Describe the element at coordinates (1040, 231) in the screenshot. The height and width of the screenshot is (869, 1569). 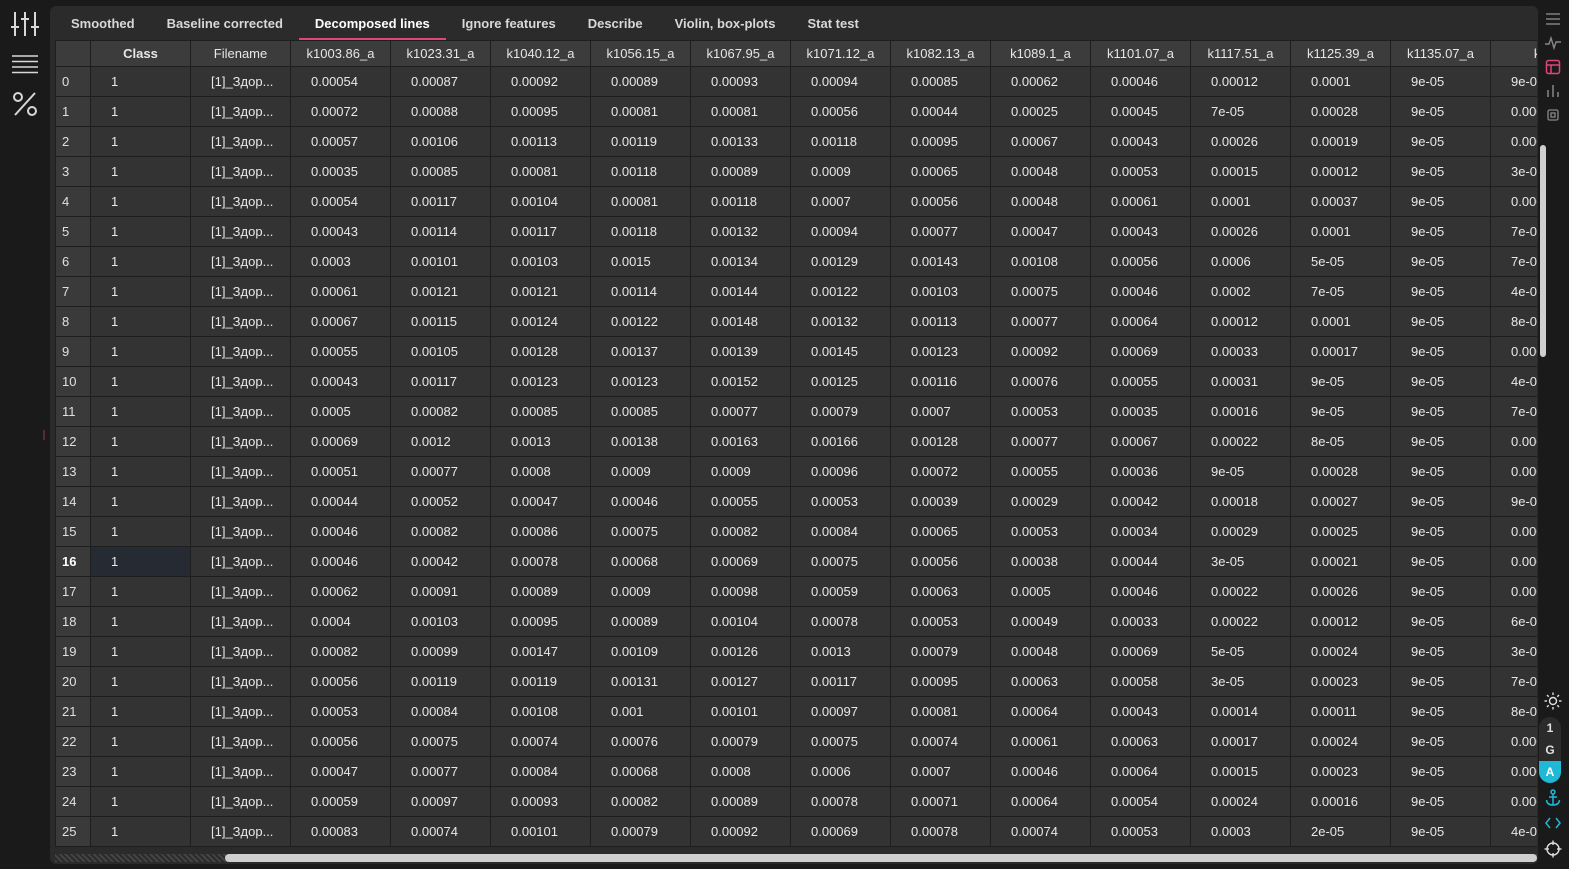
I see `table-cell: 0.00047` at that location.